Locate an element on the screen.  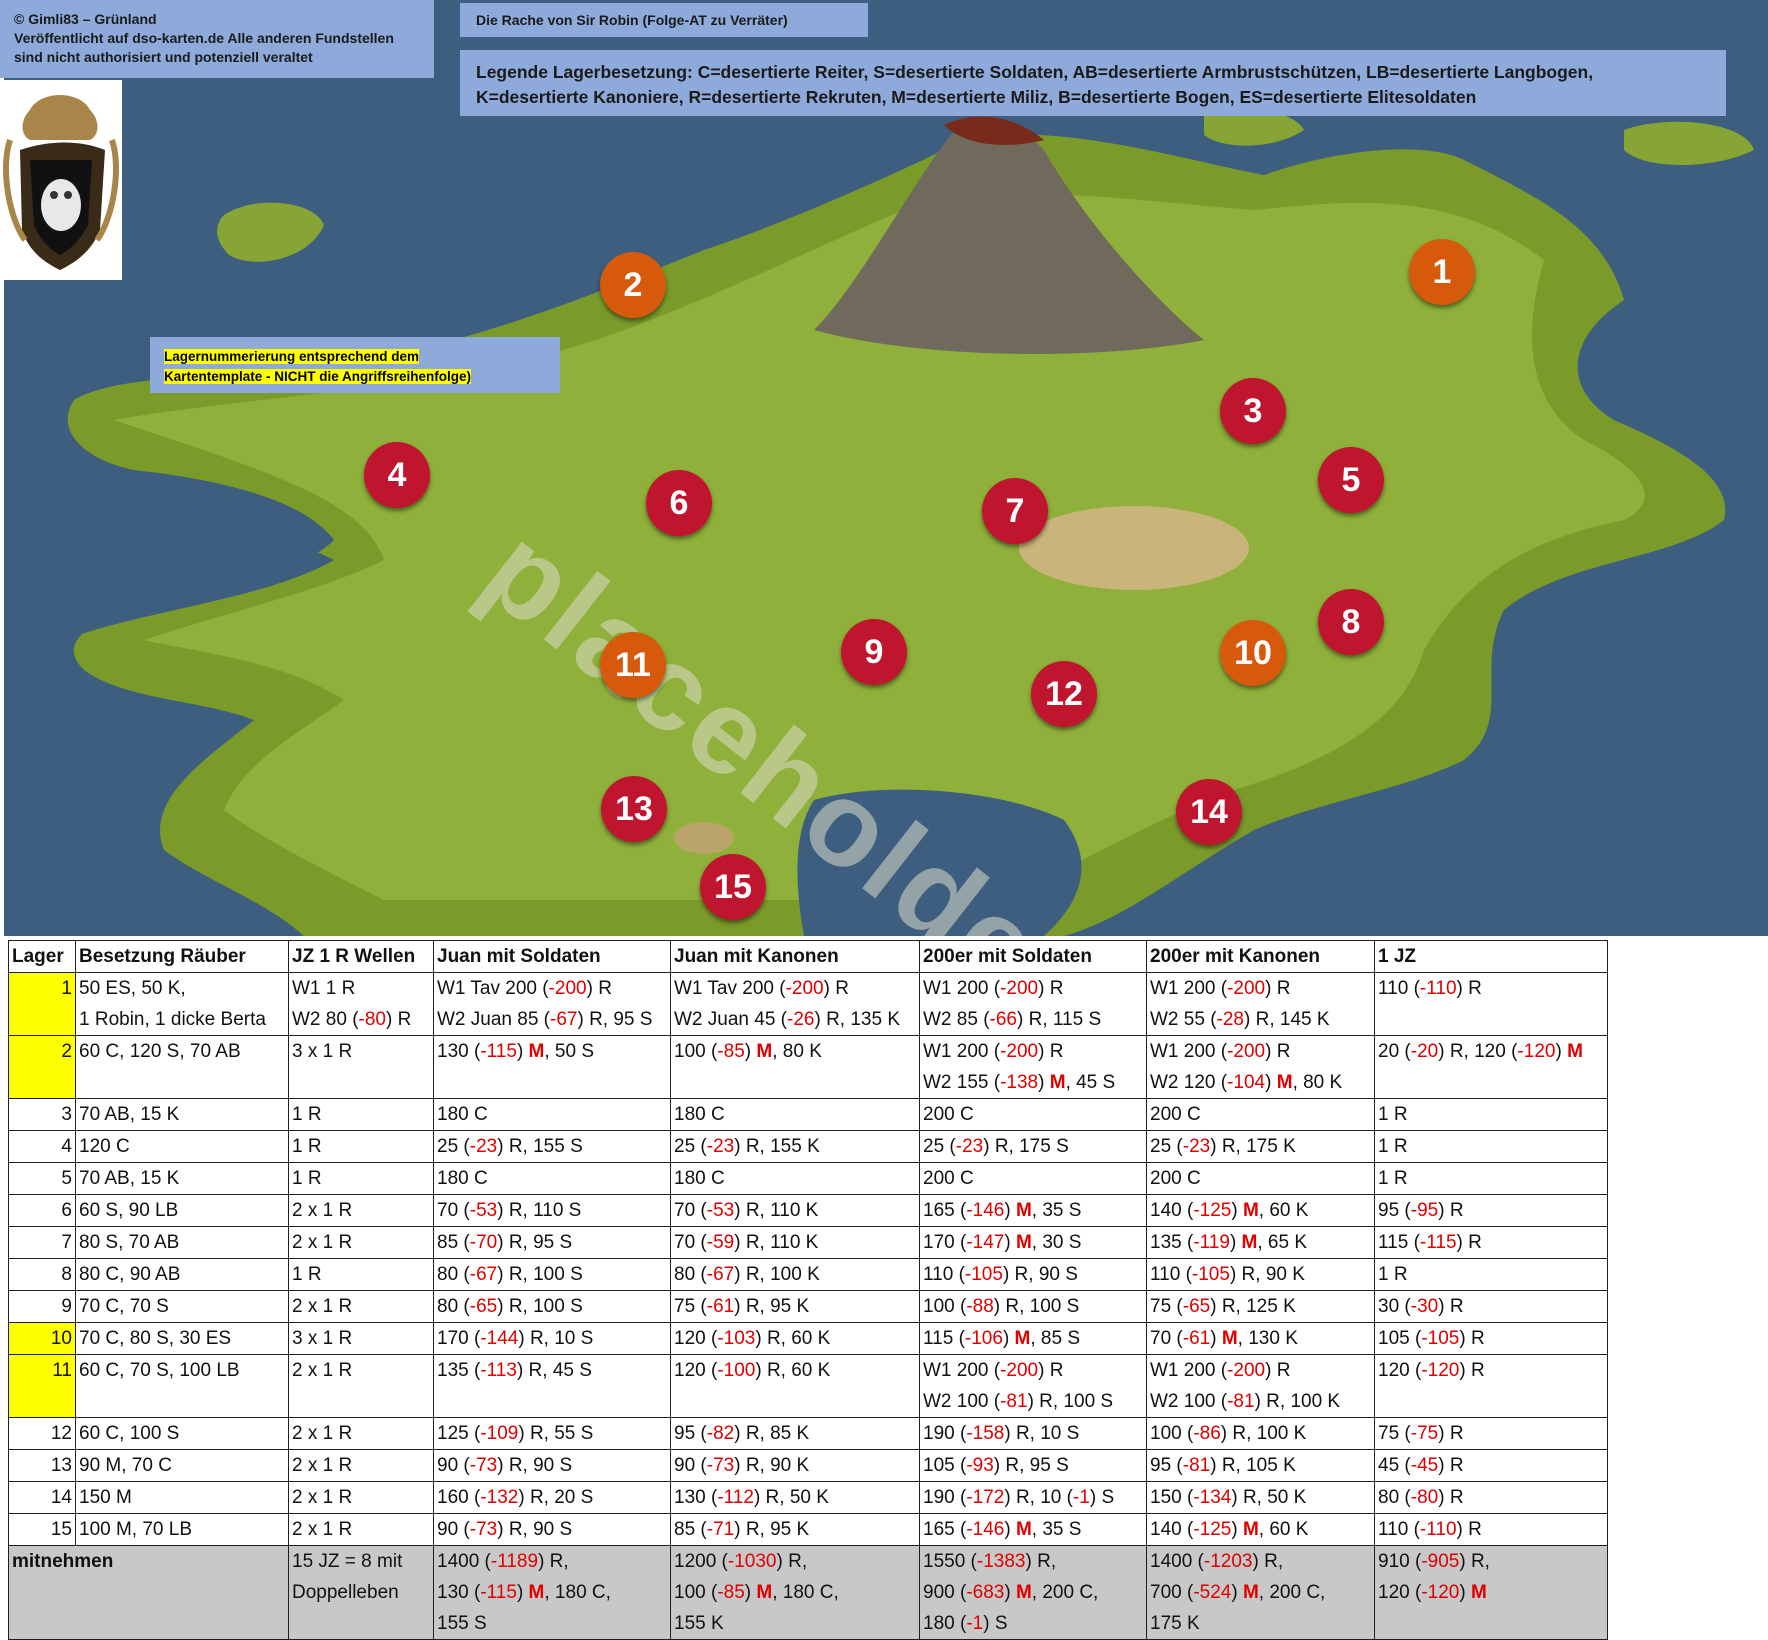
camp-marker-6: 6 is located at coordinates (679, 503).